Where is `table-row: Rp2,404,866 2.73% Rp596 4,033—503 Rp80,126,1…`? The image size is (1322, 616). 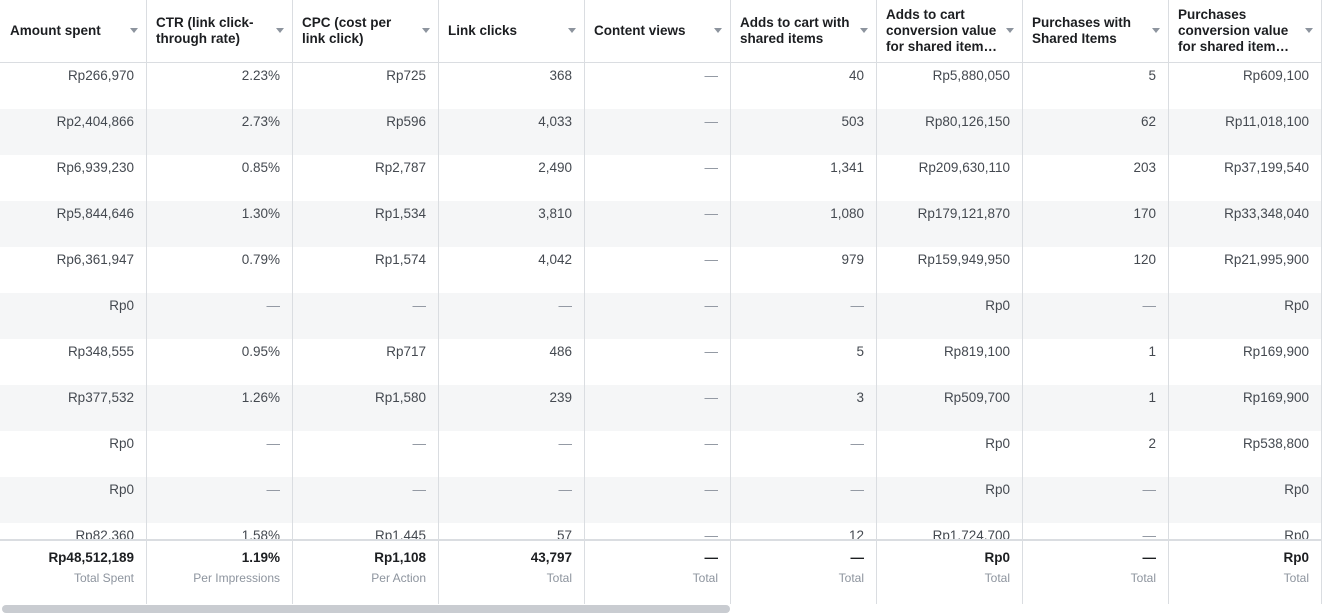 table-row: Rp2,404,866 2.73% Rp596 4,033—503 Rp80,126,1… is located at coordinates (661, 132).